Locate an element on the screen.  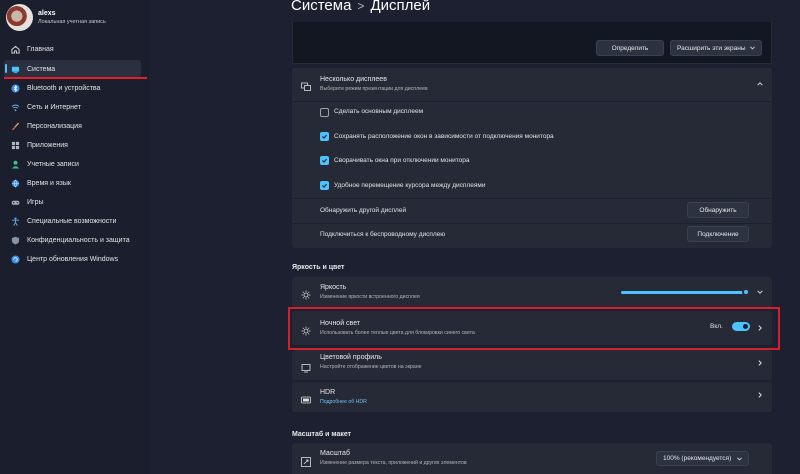
sidebar-item-label: Центр обновления Windows is located at coordinates (73, 259).